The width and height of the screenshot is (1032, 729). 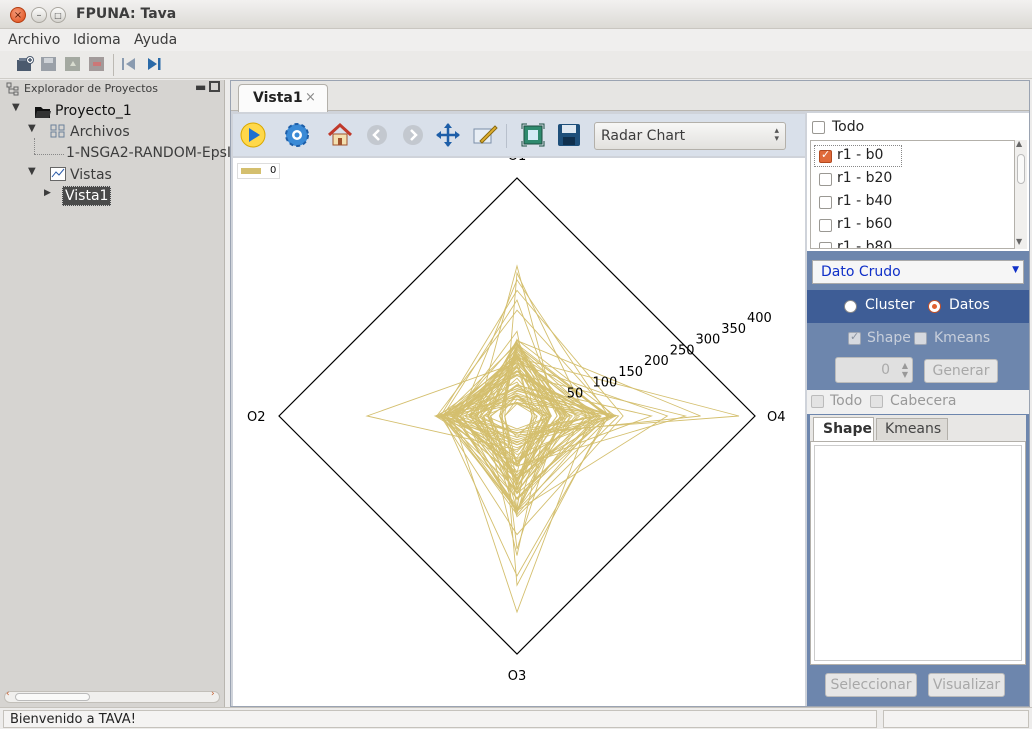 What do you see at coordinates (100, 132) in the screenshot?
I see `tree-archivos: Archivos` at bounding box center [100, 132].